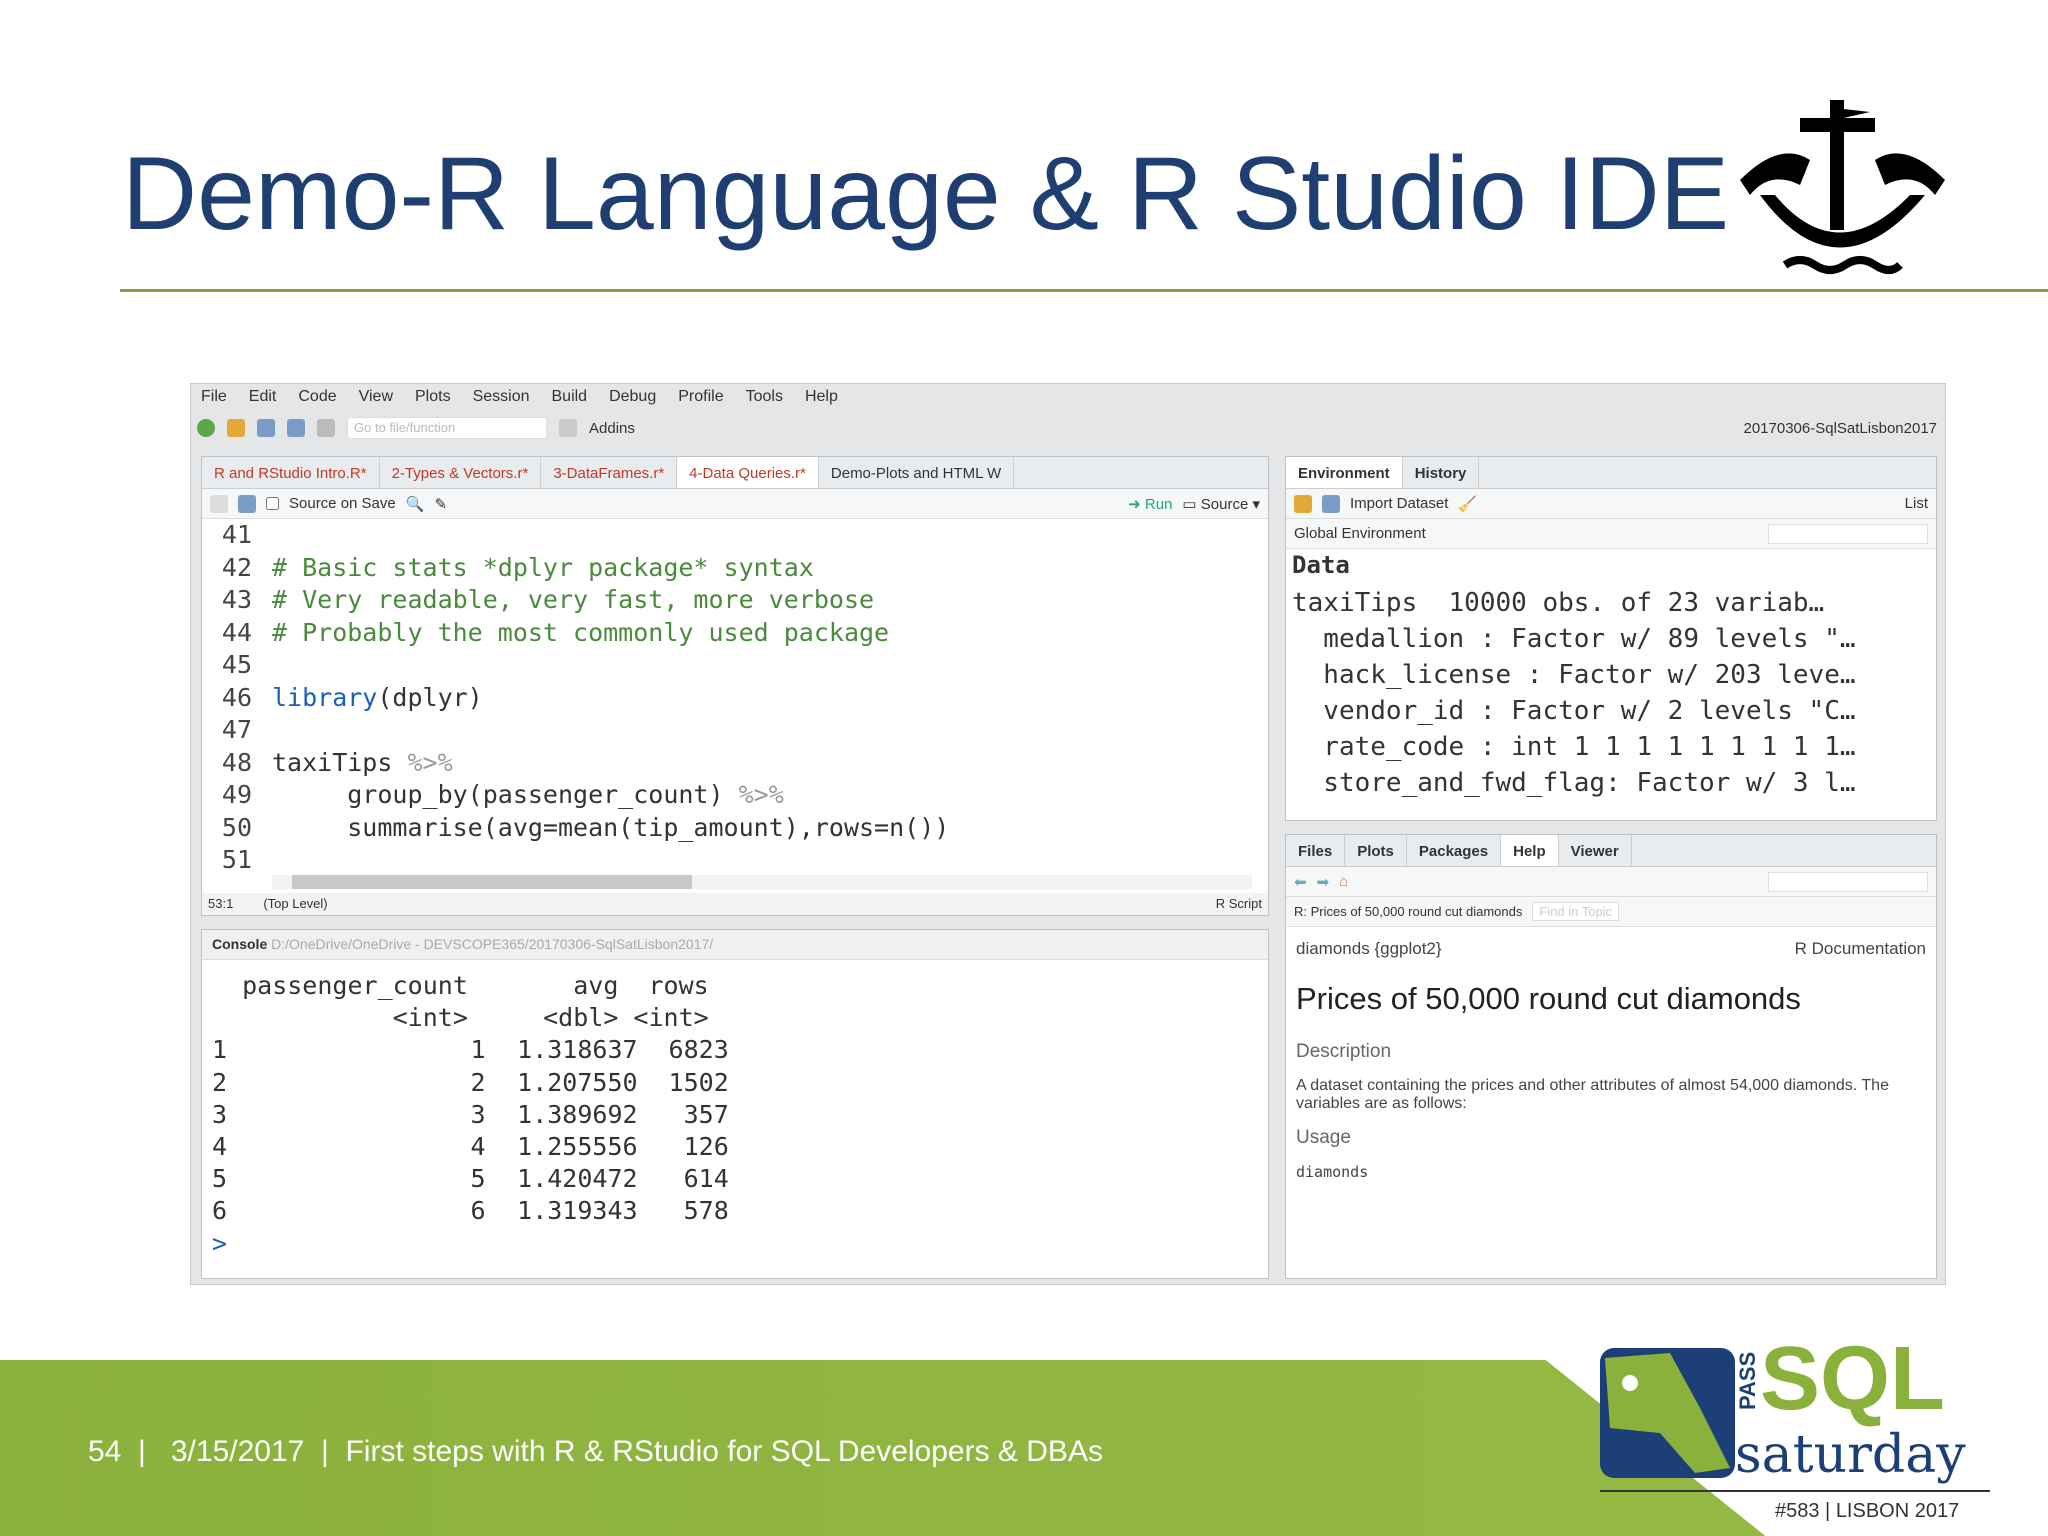 The image size is (2048, 1536). I want to click on sql-text: SQL, so click(1853, 1379).